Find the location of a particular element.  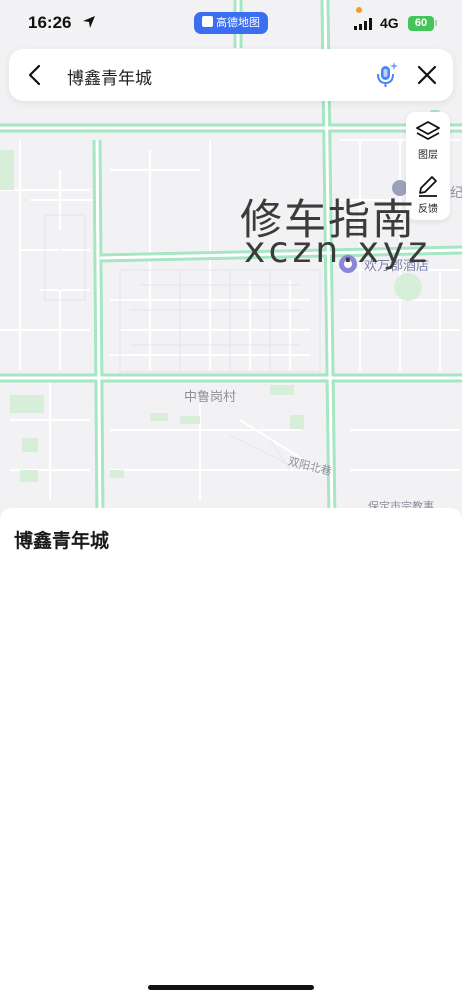

app-arrow-icon is located at coordinates (207, 21).